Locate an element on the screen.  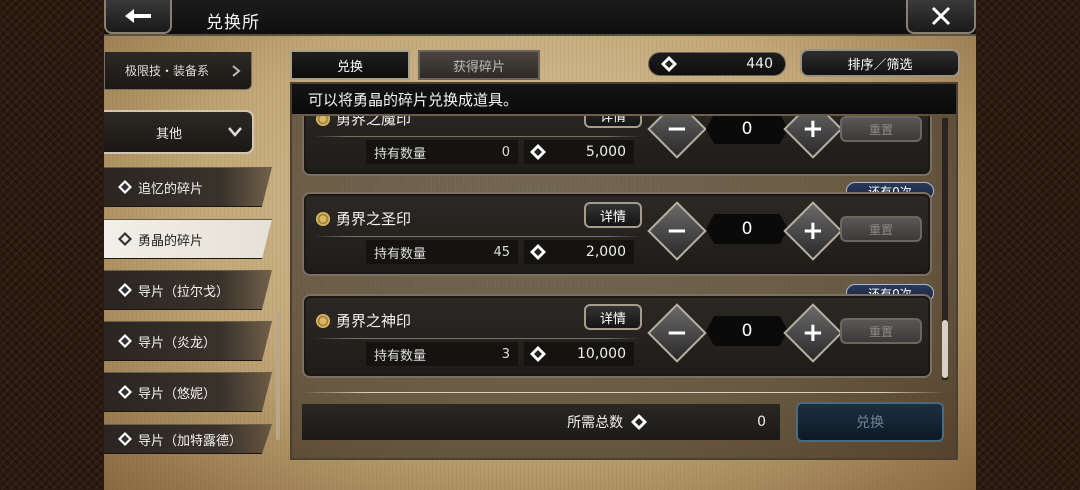
item-row-holy-seal: 勇界之圣印 详情 持有数量 45 2,000 − 0 + 重置 is located at coordinates (617, 234).